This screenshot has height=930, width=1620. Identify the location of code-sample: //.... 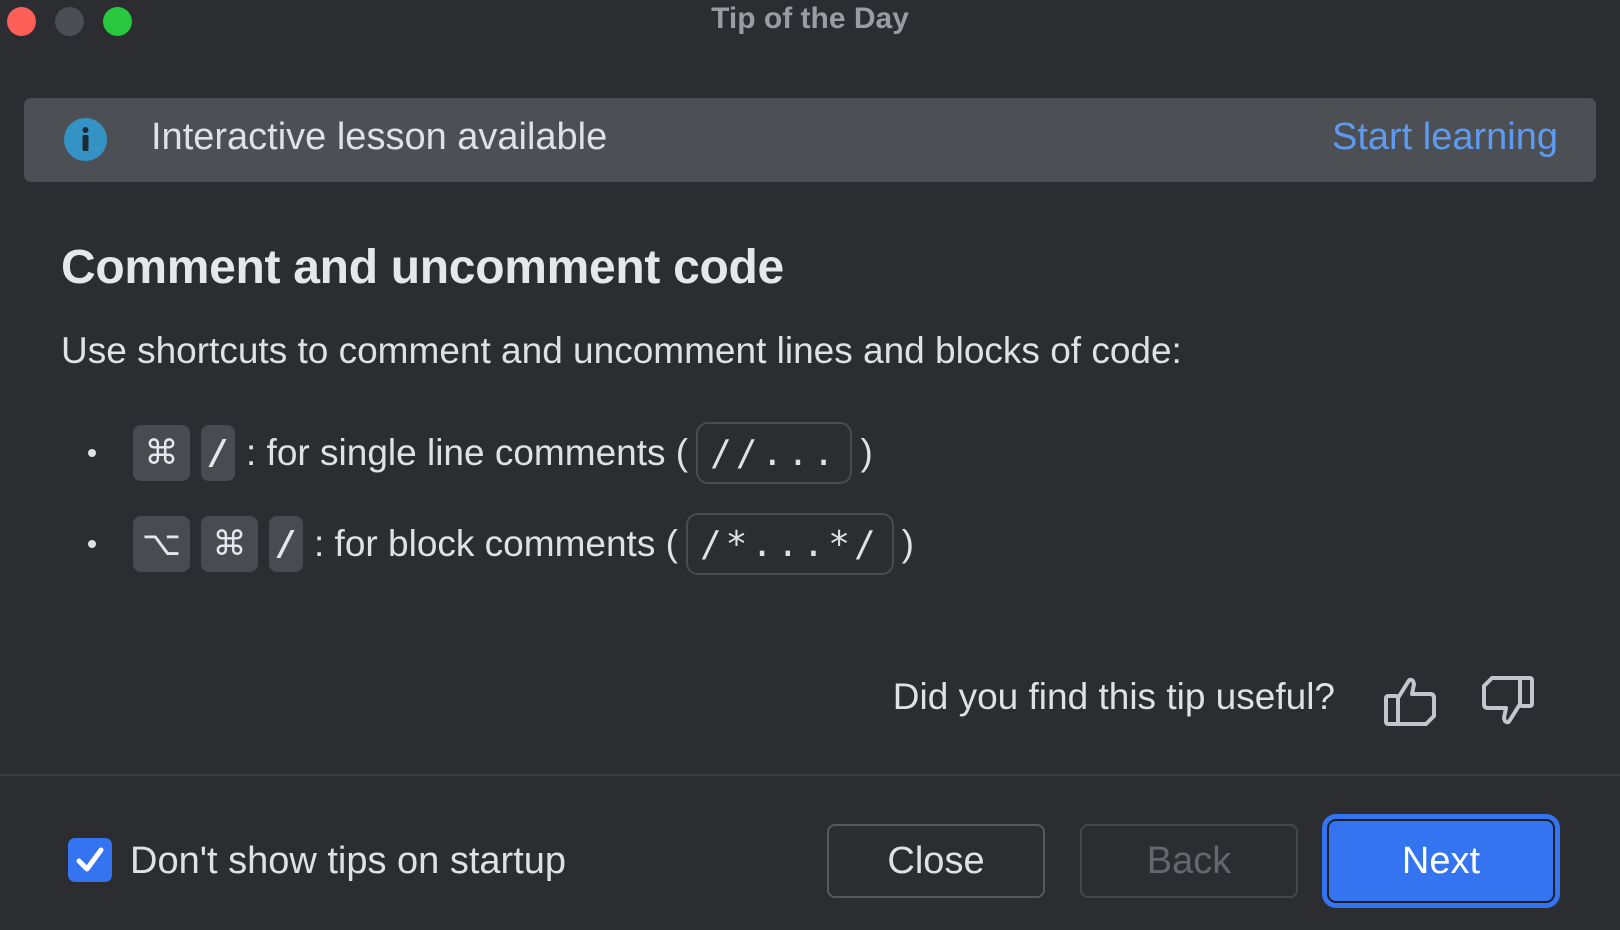
(774, 453).